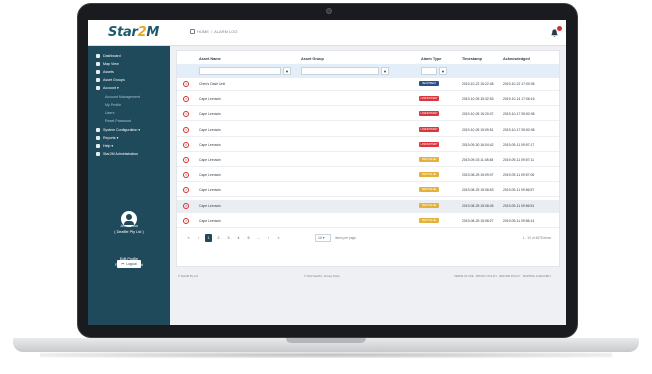 The height and width of the screenshot is (374, 652). I want to click on acknowledged-cell: 2019-09-11 09:57:11, so click(518, 160).